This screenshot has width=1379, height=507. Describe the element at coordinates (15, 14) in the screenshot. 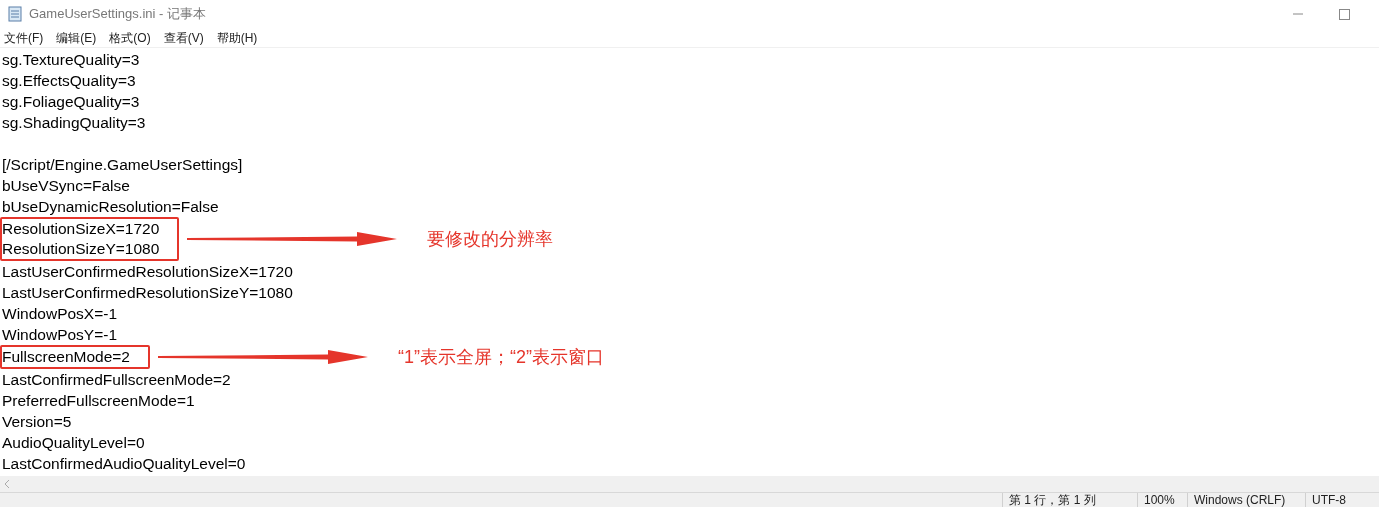

I see `notepad-icon` at that location.